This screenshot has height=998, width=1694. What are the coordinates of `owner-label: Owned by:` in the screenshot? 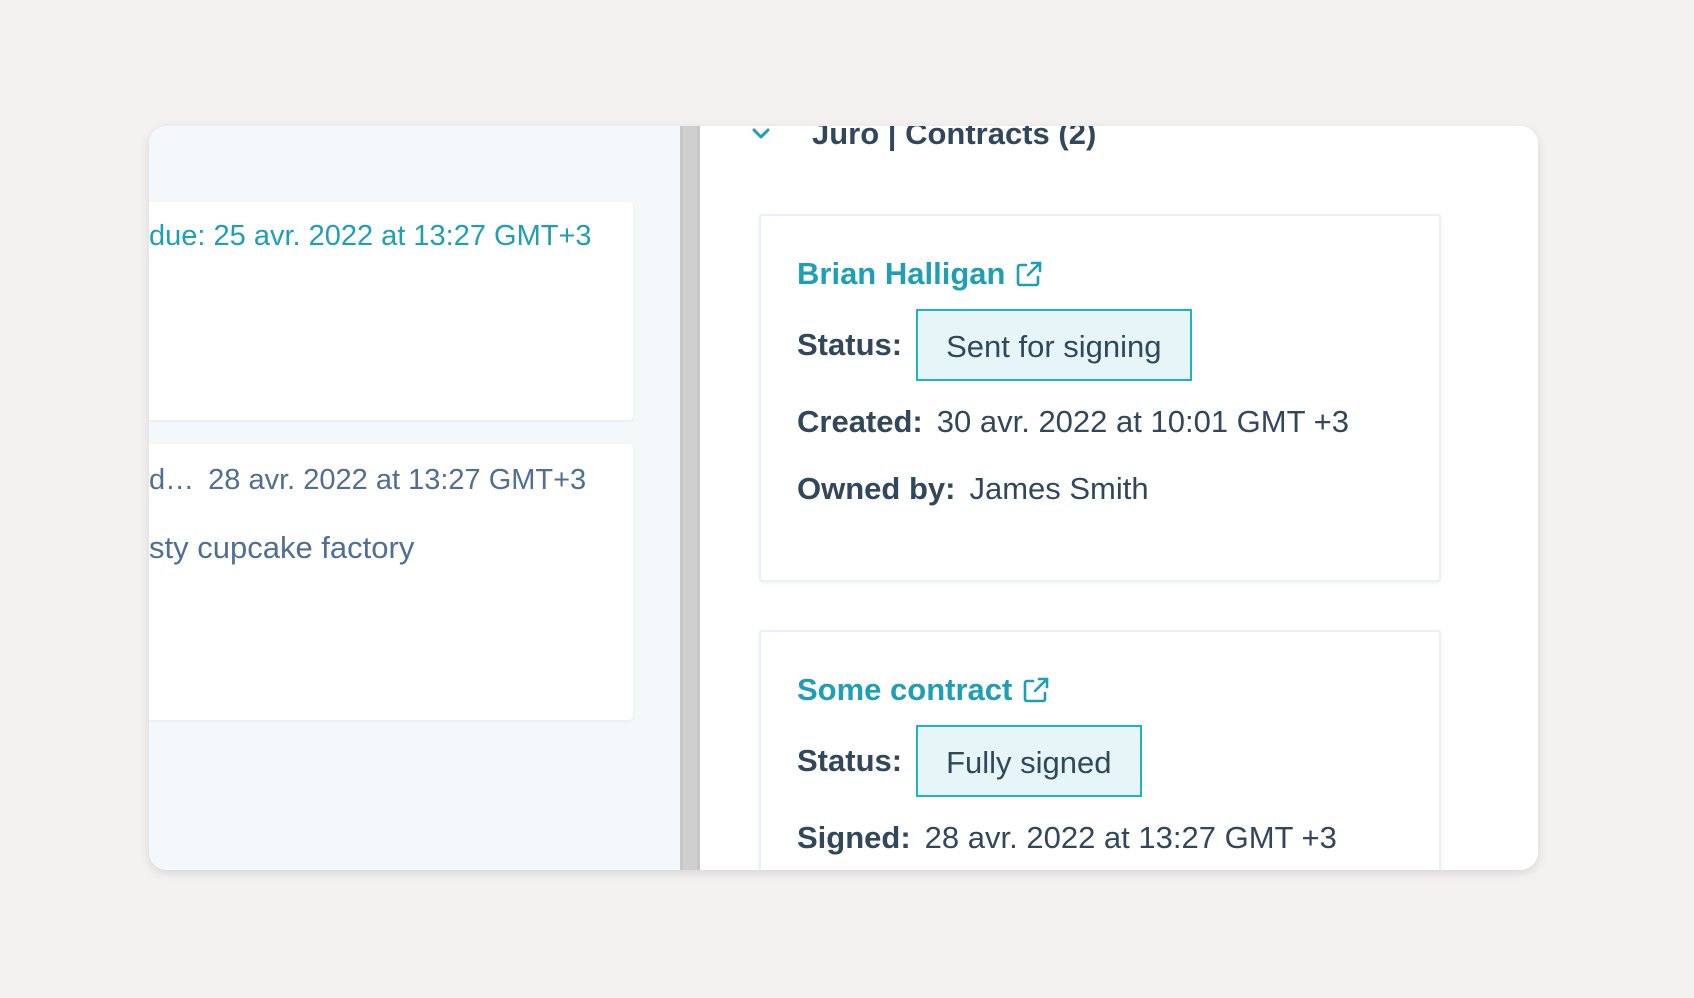 It's located at (876, 488).